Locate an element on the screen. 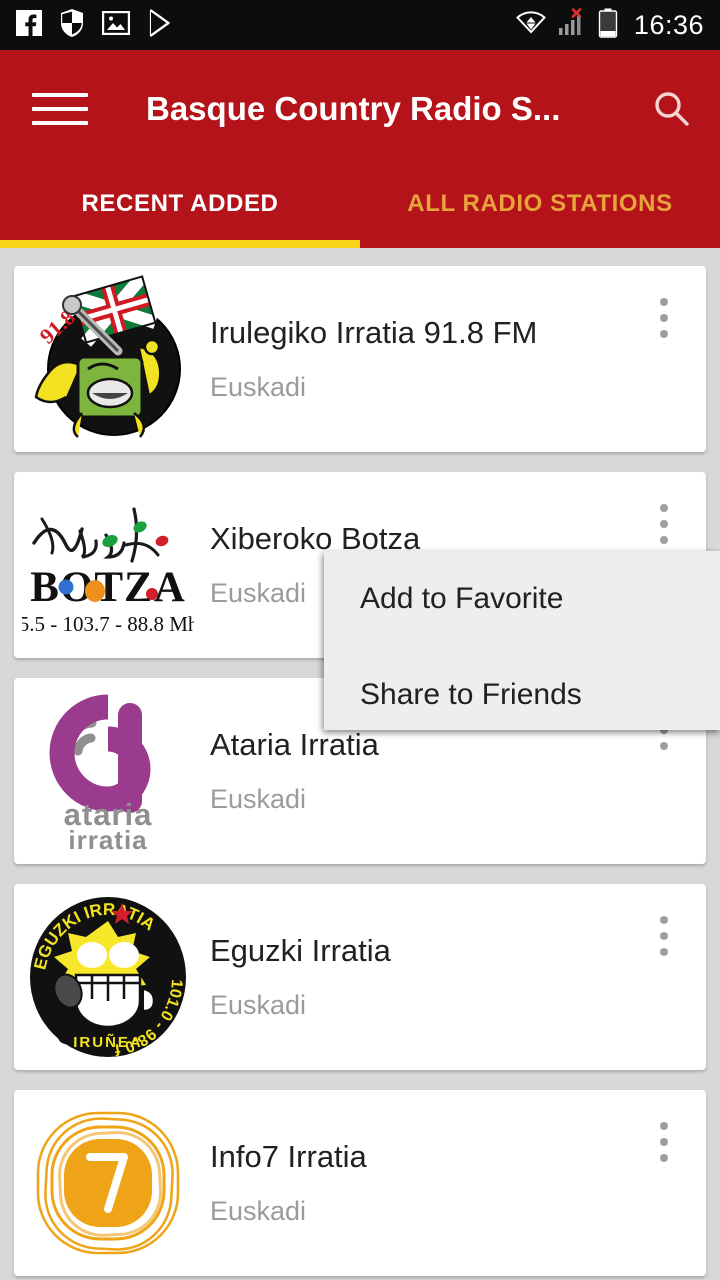 This screenshot has height=1280, width=720. play-store-icon is located at coordinates (161, 25).